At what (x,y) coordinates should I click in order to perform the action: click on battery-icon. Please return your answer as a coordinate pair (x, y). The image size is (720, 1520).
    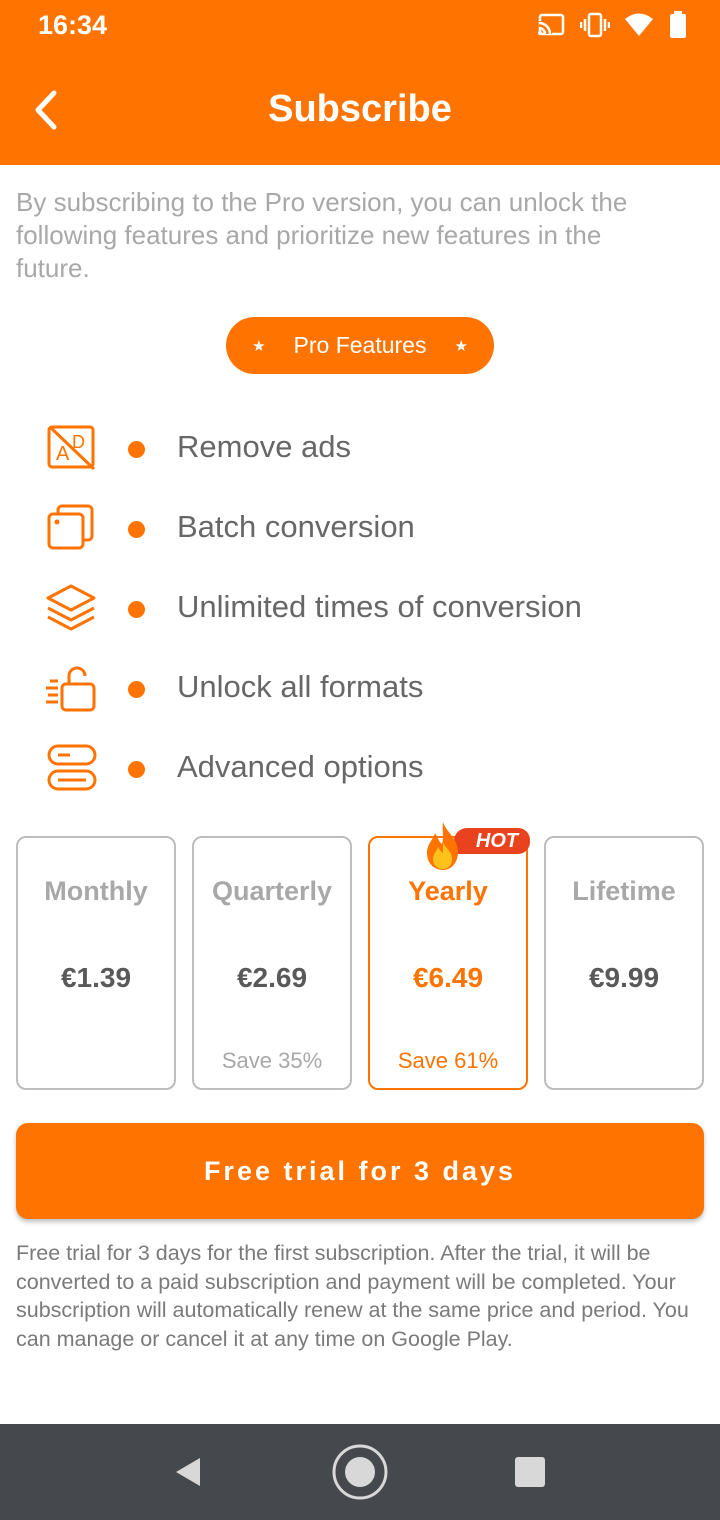
    Looking at the image, I should click on (678, 25).